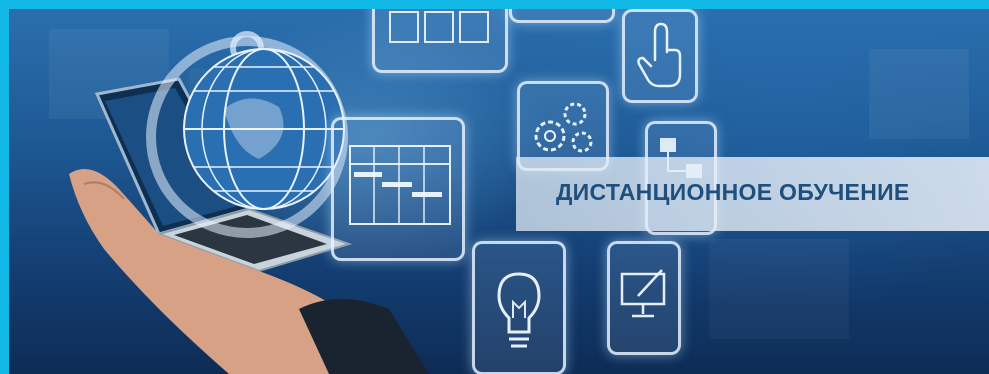  I want to click on lightbulb-icon, so click(519, 310).